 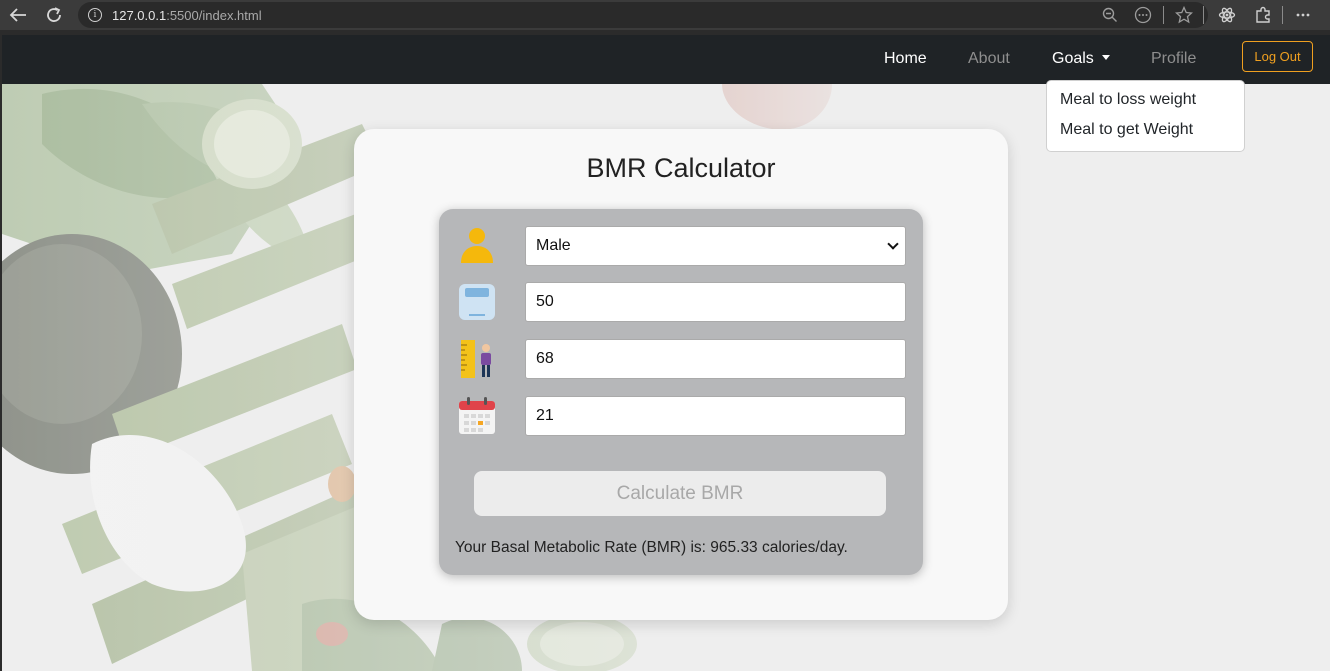 What do you see at coordinates (680, 493) in the screenshot?
I see `calculate-bmr-button: Calculate BMR` at bounding box center [680, 493].